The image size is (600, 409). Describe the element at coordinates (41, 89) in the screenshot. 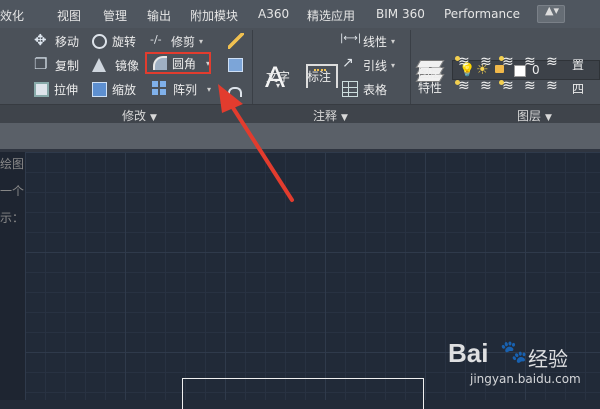

I see `stretch-icon` at that location.